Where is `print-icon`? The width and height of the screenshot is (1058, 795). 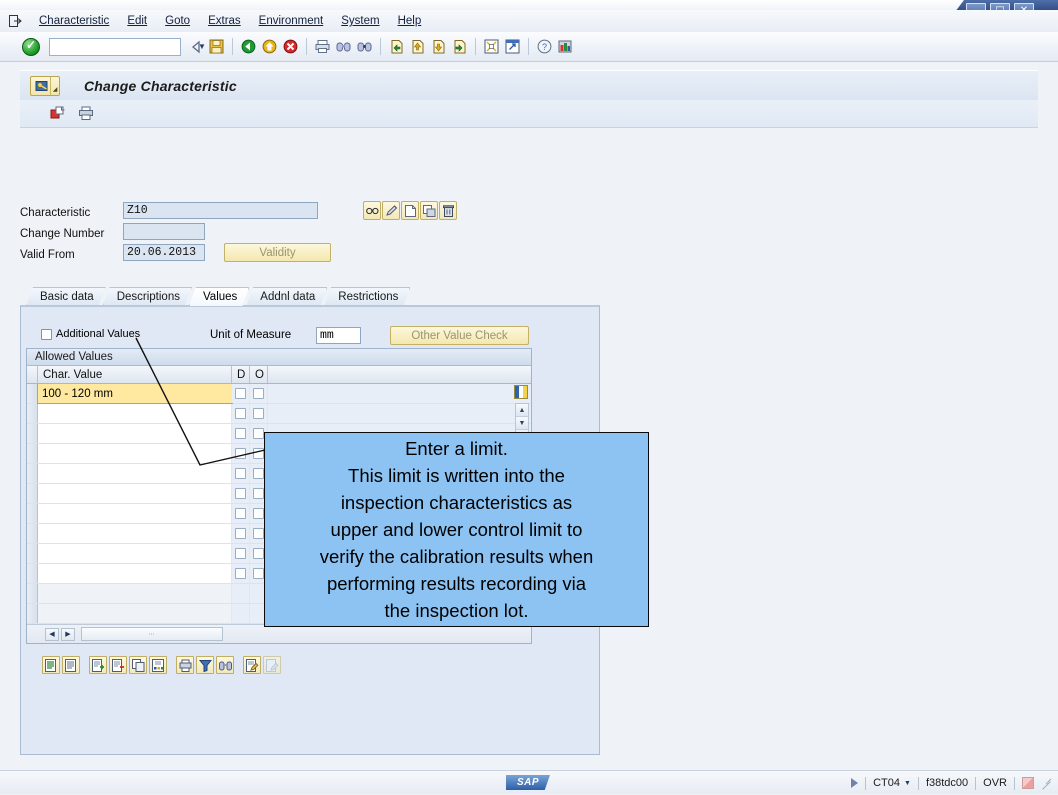
print-icon is located at coordinates (322, 46).